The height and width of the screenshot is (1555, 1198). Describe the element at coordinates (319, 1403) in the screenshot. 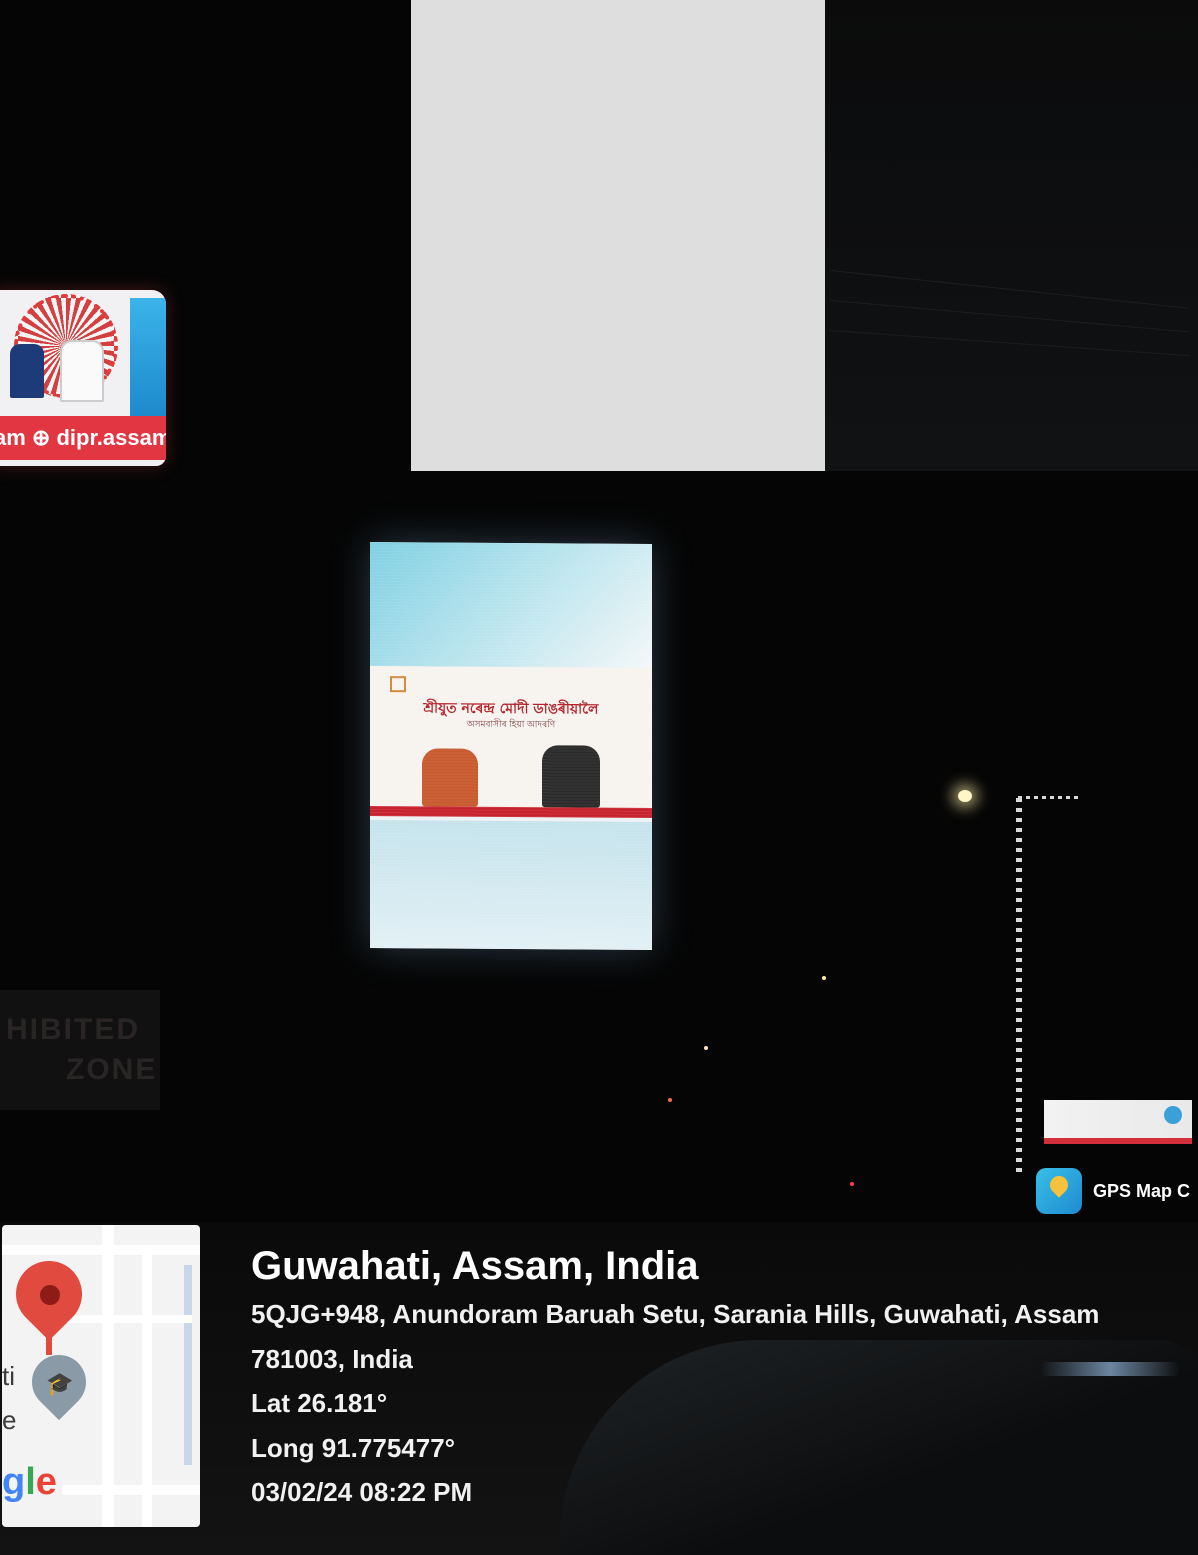

I see `latitude-text: Lat 26.181°` at that location.